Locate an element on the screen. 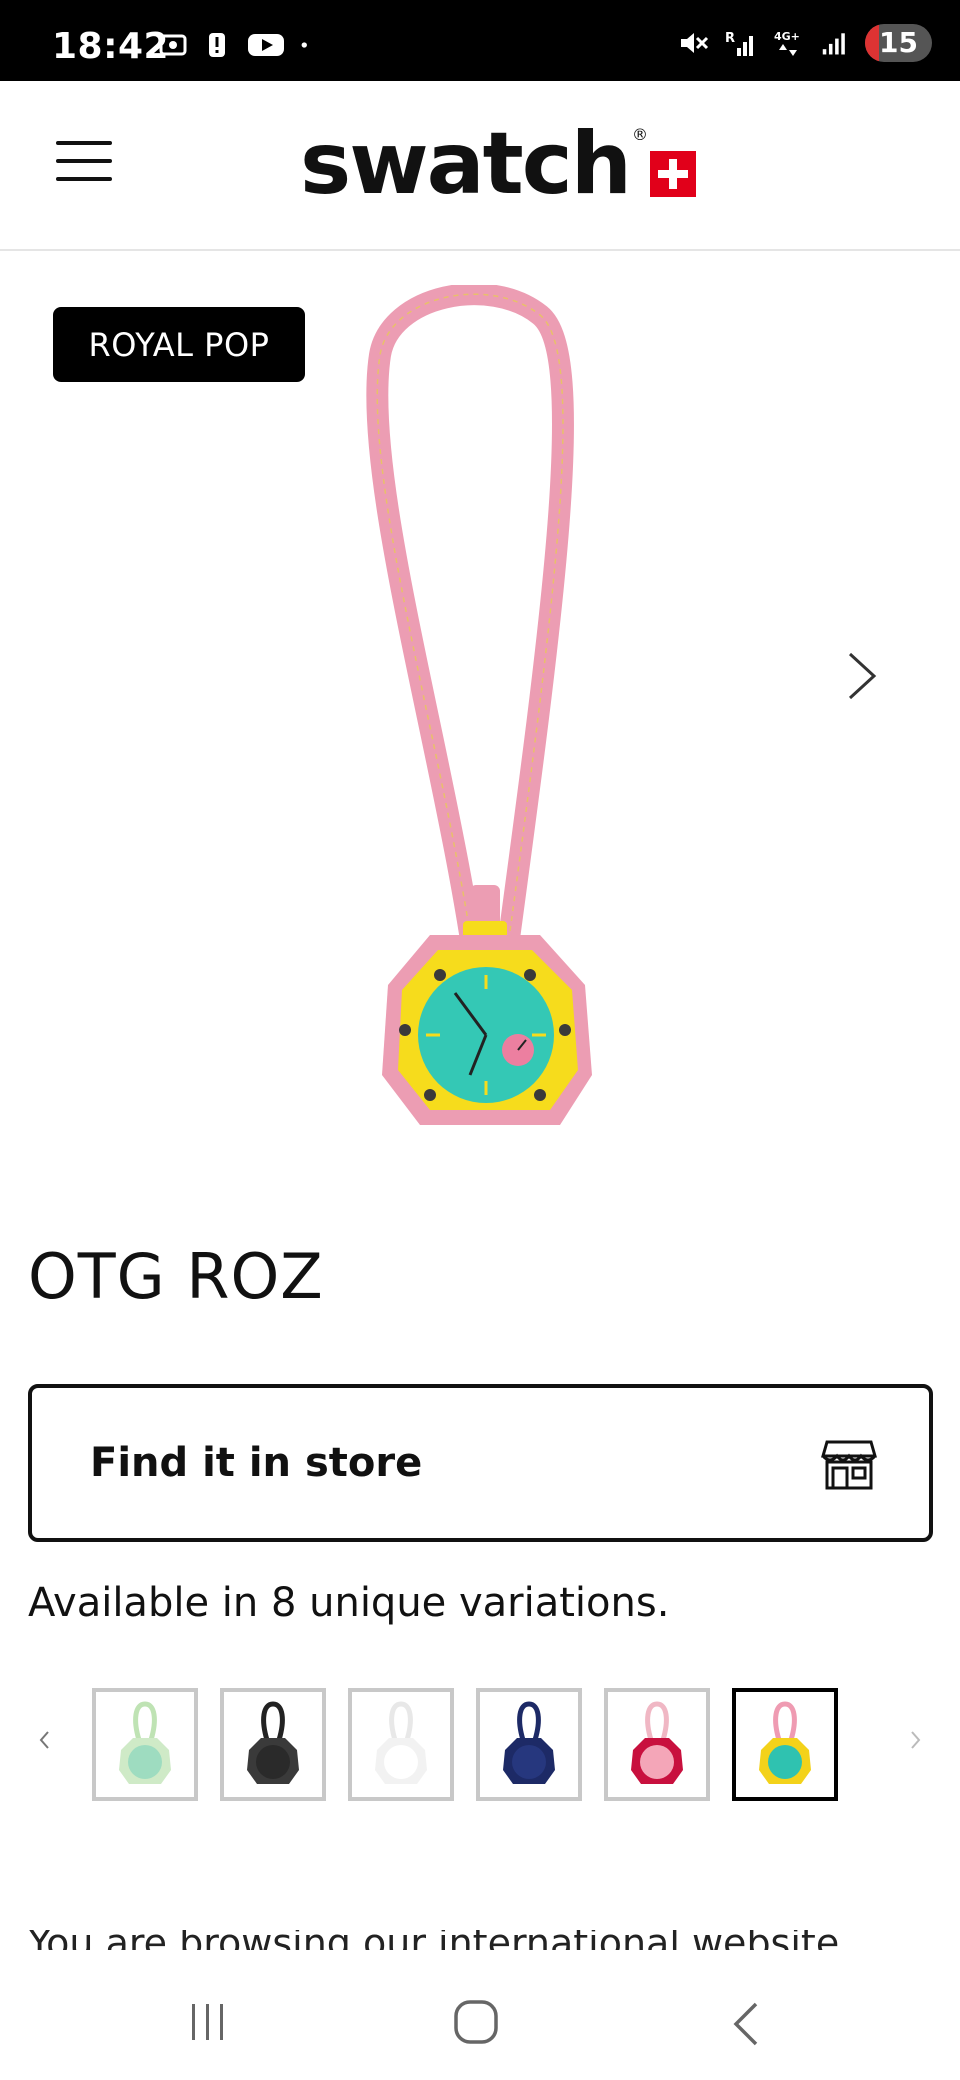 The image size is (960, 2080). store-icon is located at coordinates (849, 1465).